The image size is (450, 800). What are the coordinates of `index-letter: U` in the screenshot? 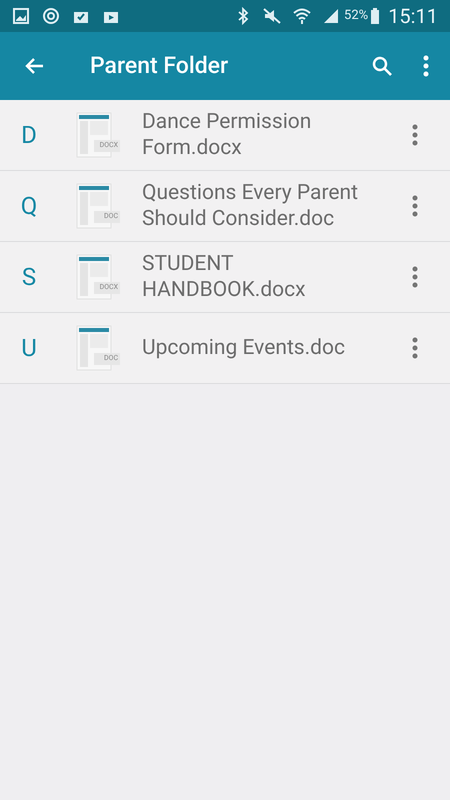 It's located at (29, 348).